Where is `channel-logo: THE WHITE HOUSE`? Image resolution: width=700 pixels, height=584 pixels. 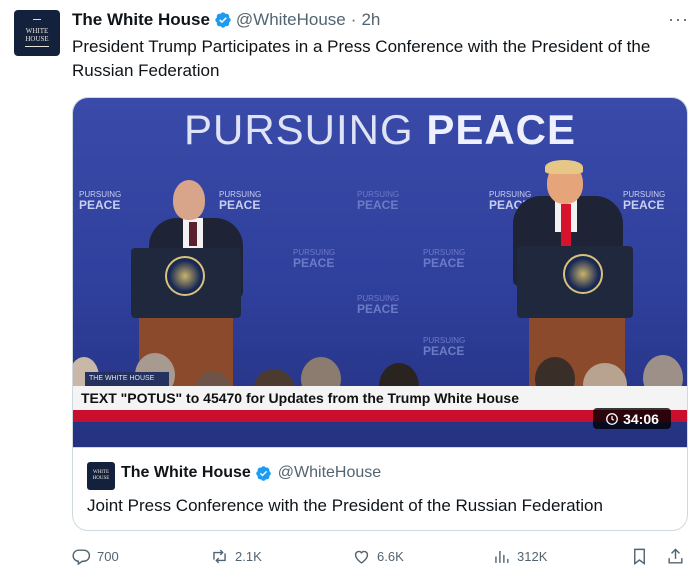 channel-logo: THE WHITE HOUSE is located at coordinates (127, 379).